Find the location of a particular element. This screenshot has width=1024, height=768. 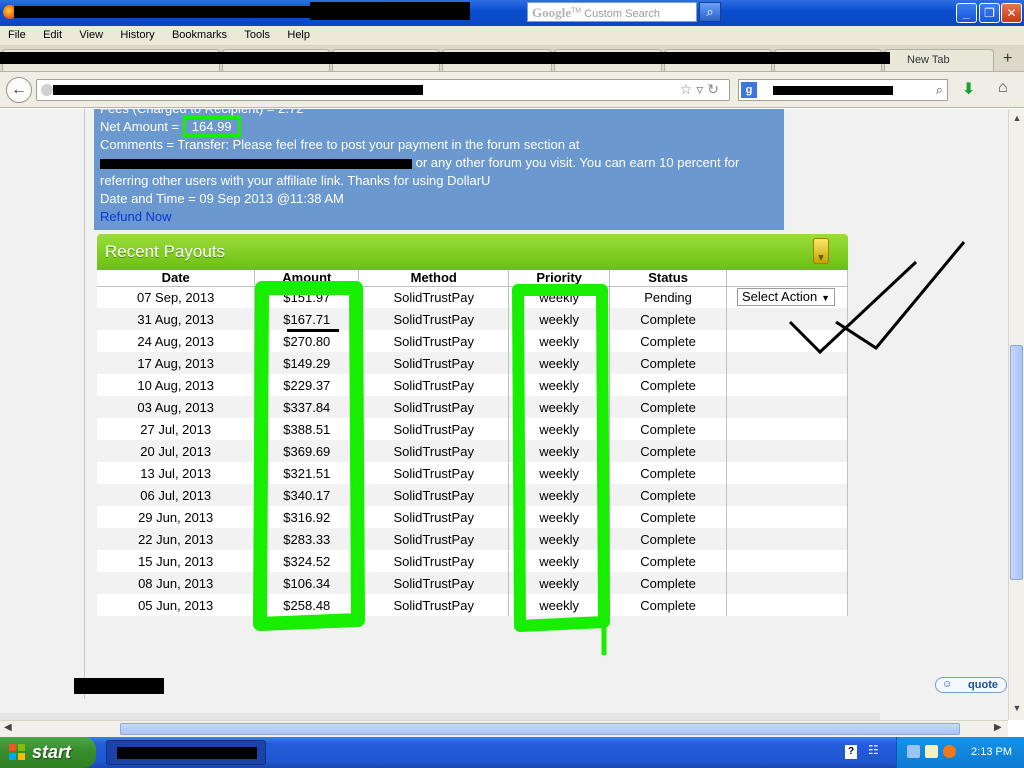

magnifier-icon: ⌕ is located at coordinates (939, 90).